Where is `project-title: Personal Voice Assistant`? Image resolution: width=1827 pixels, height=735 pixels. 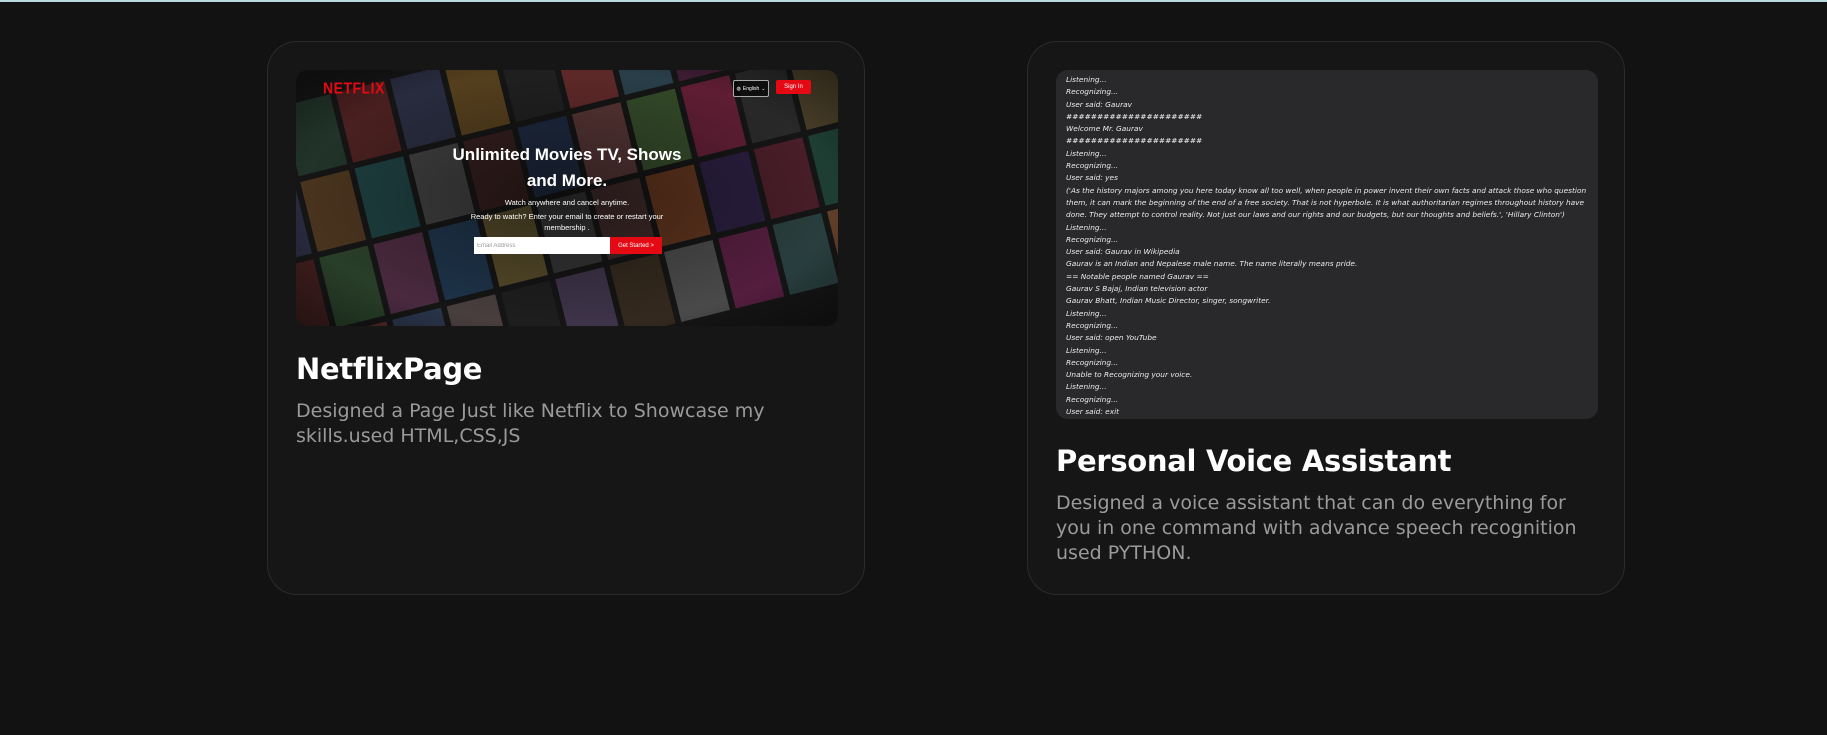 project-title: Personal Voice Assistant is located at coordinates (1254, 461).